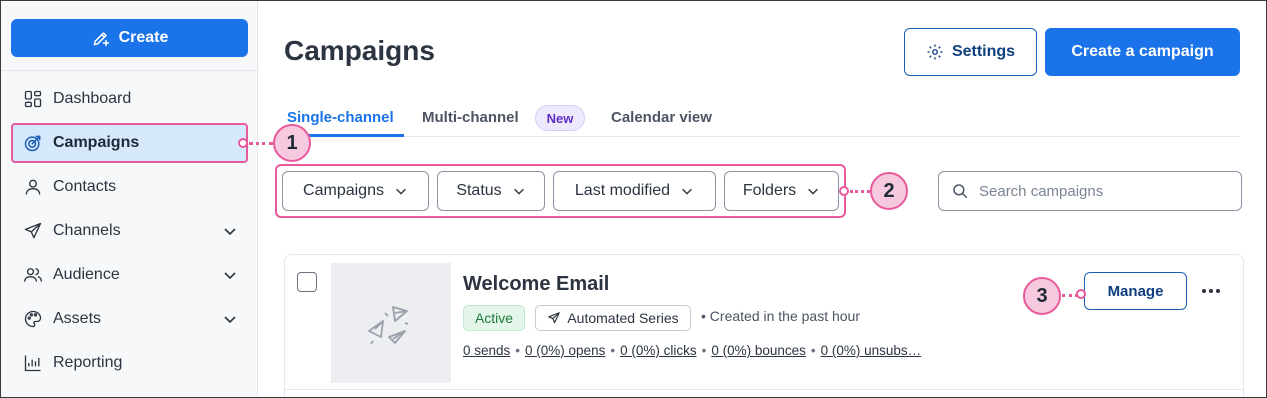 This screenshot has height=398, width=1267. What do you see at coordinates (769, 190) in the screenshot?
I see `filter-label: Folders` at bounding box center [769, 190].